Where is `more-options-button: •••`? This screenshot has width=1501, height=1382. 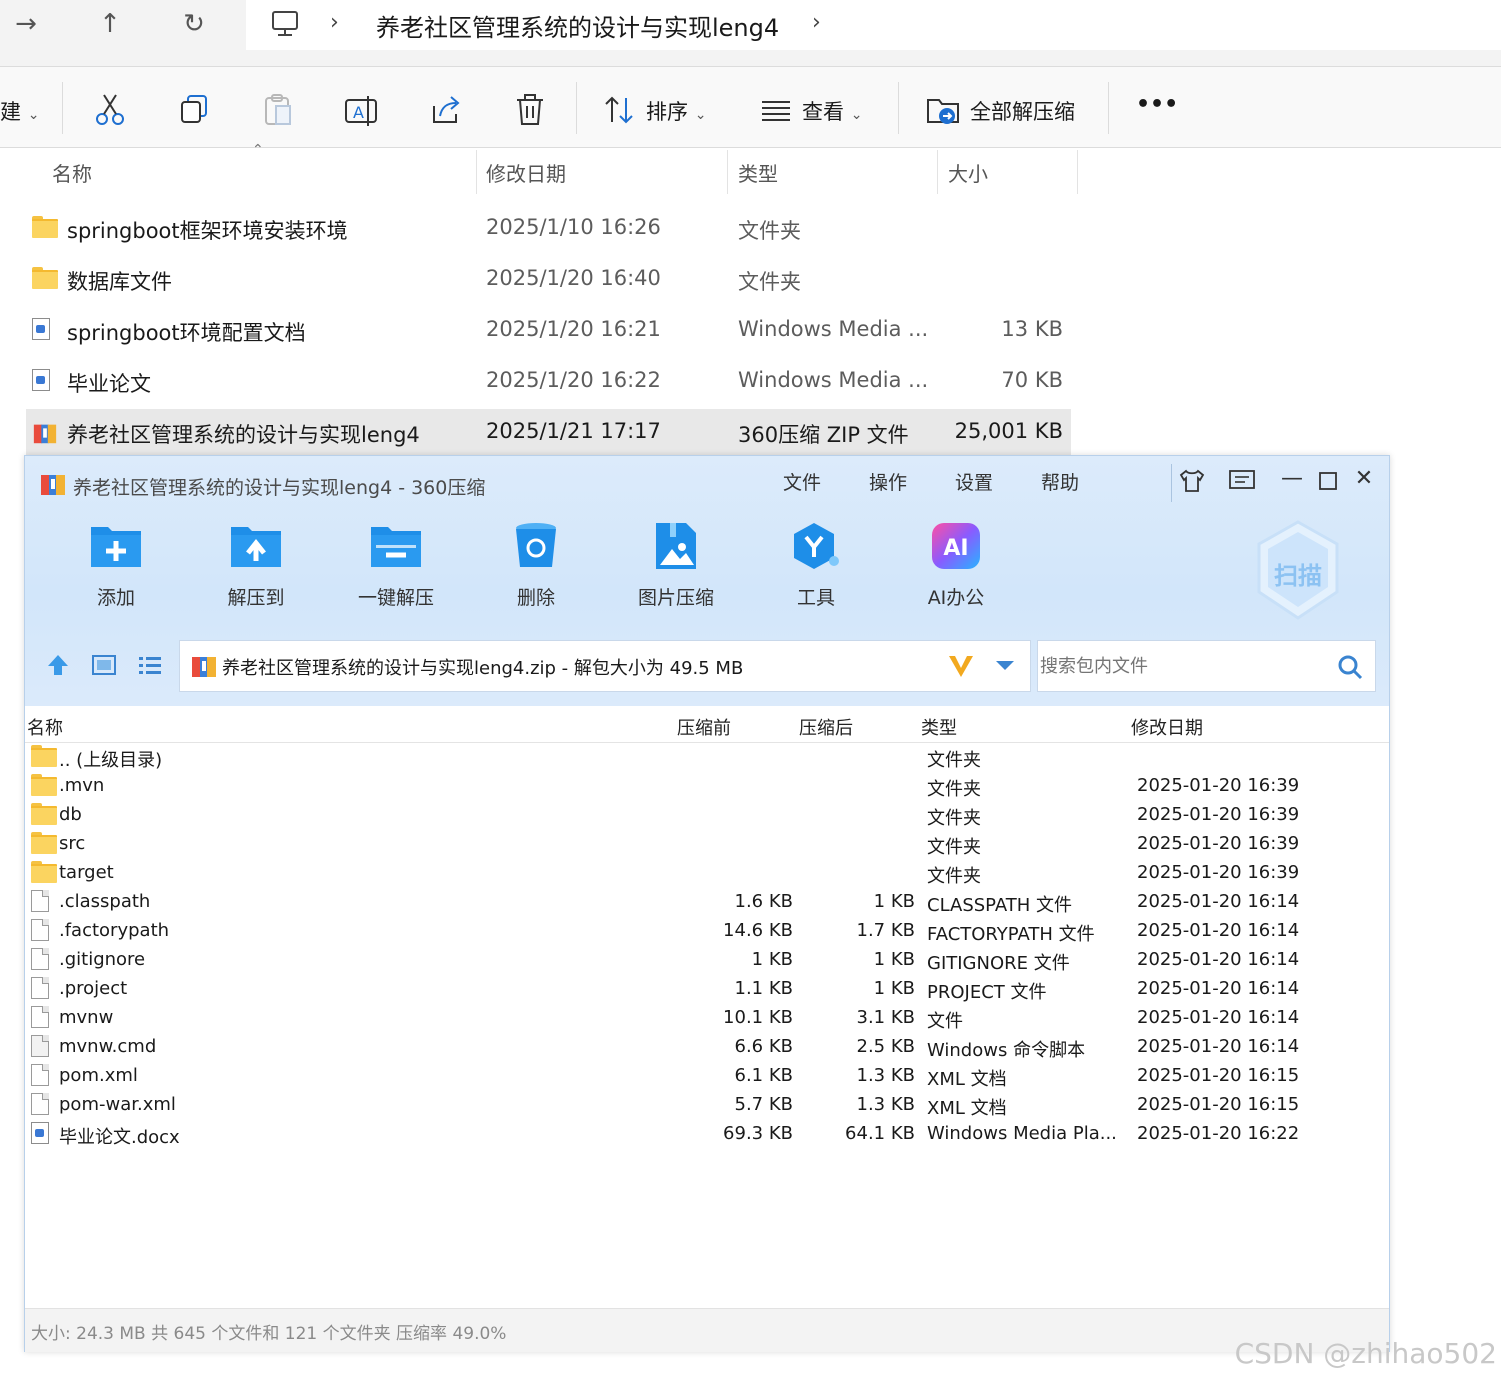
more-options-button: ••• is located at coordinates (1157, 104).